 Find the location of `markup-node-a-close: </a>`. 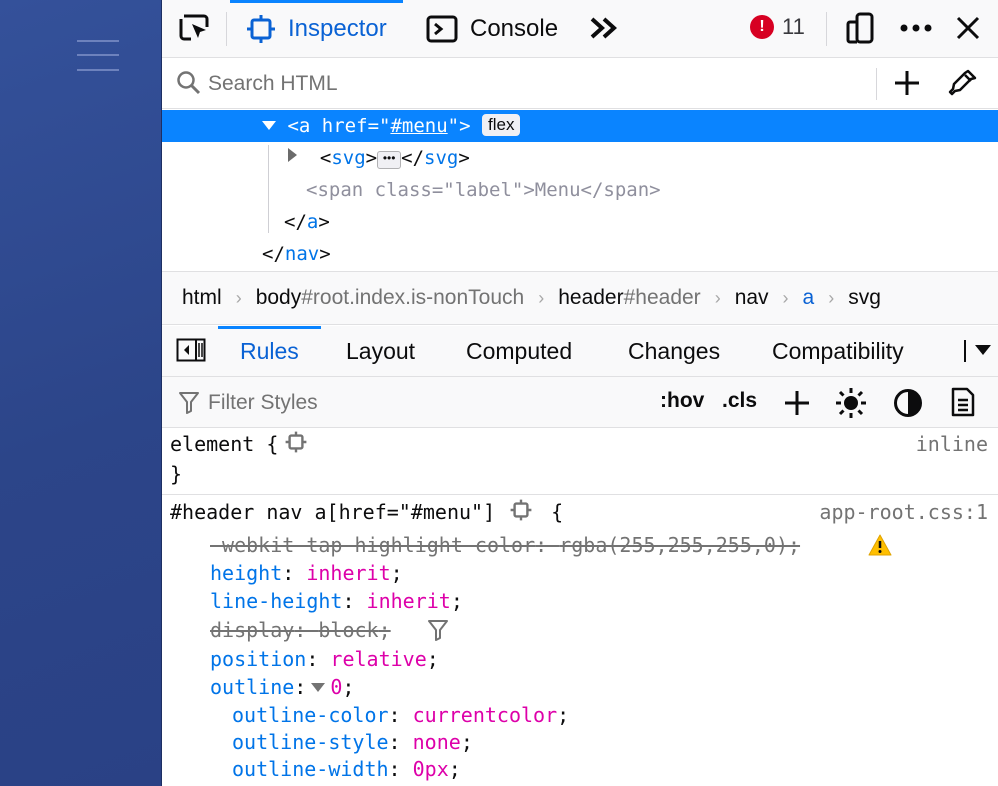

markup-node-a-close: </a> is located at coordinates (580, 222).